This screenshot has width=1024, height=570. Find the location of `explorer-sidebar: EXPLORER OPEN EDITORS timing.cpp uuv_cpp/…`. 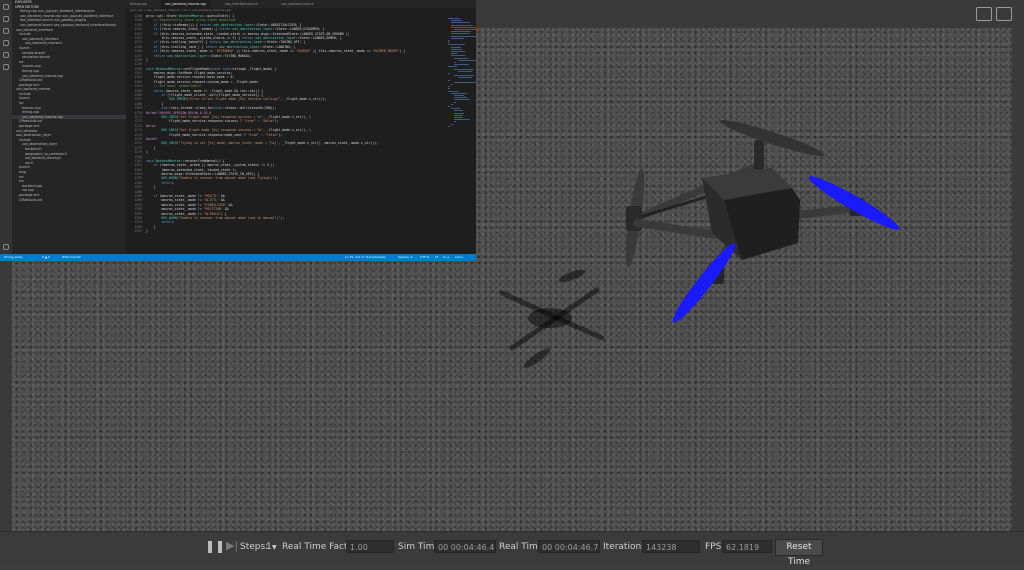

explorer-sidebar: EXPLORER OPEN EDITORS timing.cpp uuv_cpp/… is located at coordinates (69, 127).